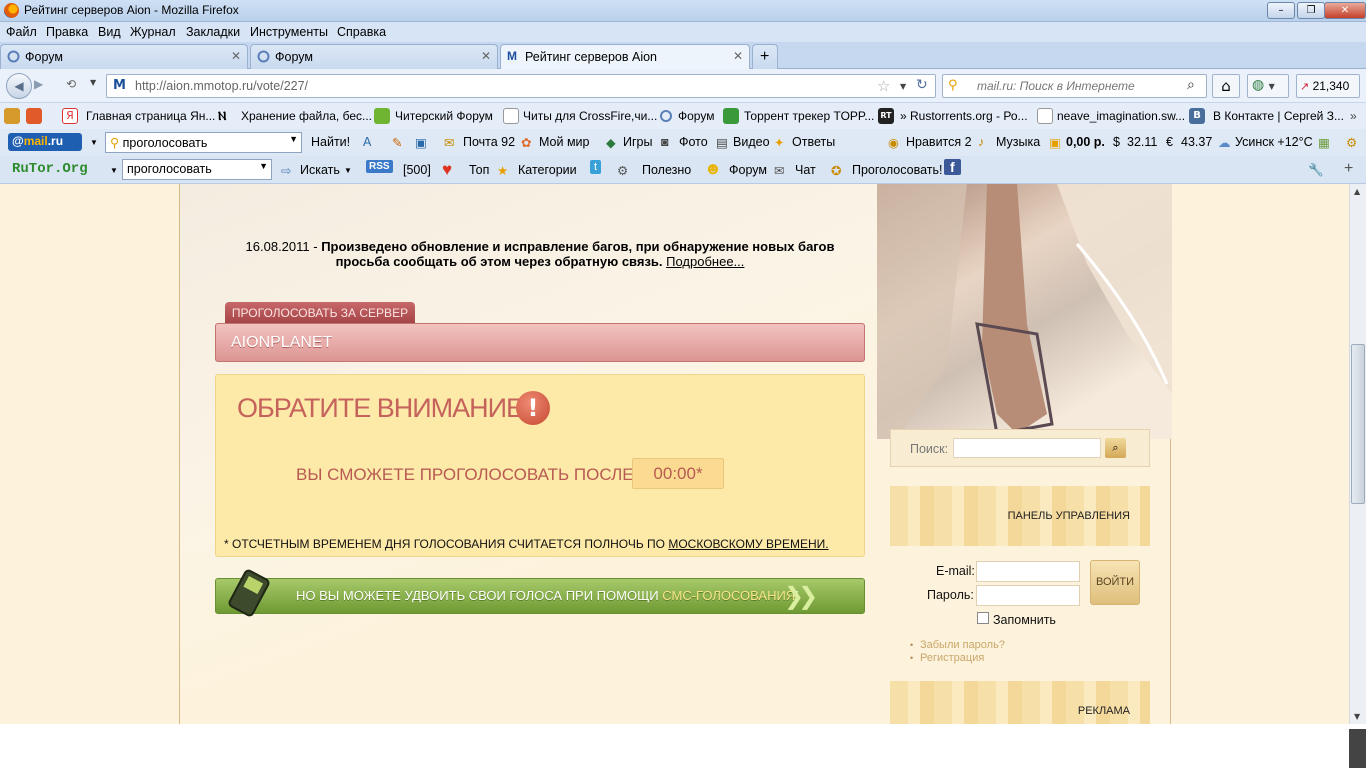  Describe the element at coordinates (1357, 191) in the screenshot. I see `scroll-up-icon: ▲` at that location.